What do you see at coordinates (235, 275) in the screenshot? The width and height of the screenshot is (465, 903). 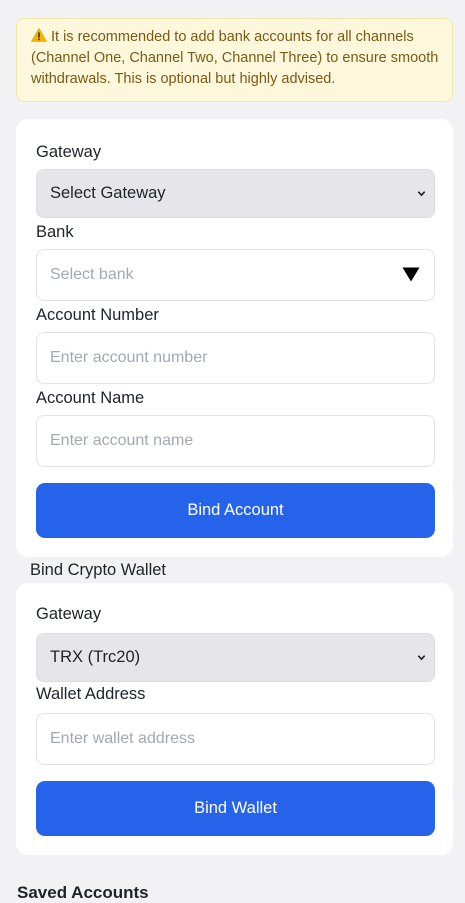 I see `bank-select: Select bank` at bounding box center [235, 275].